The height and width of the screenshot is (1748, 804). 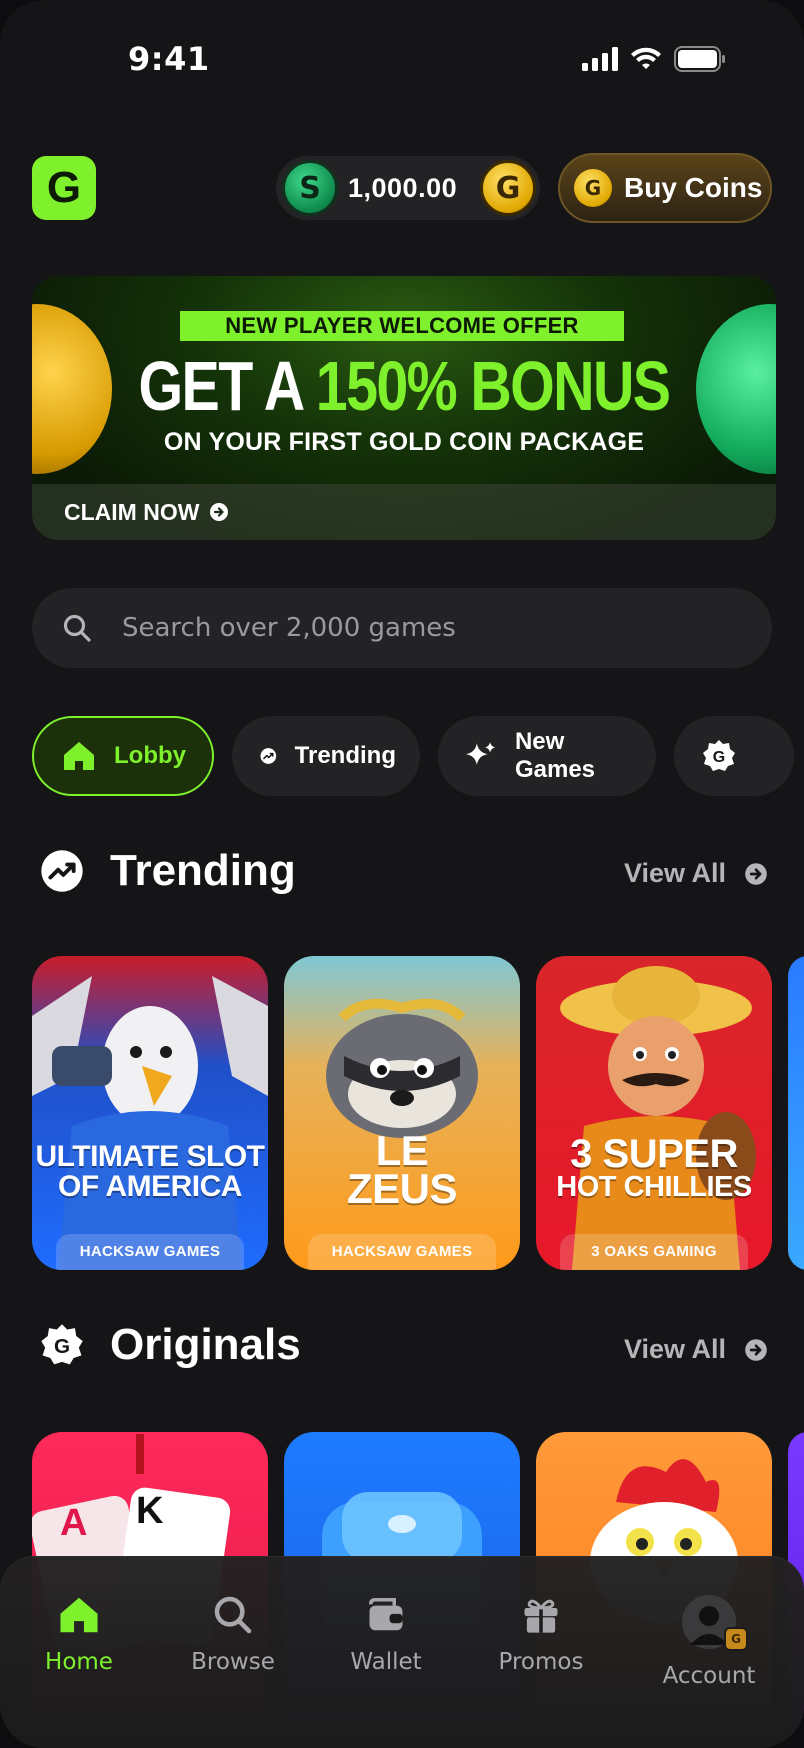 What do you see at coordinates (715, 1623) in the screenshot?
I see `avatar: G` at bounding box center [715, 1623].